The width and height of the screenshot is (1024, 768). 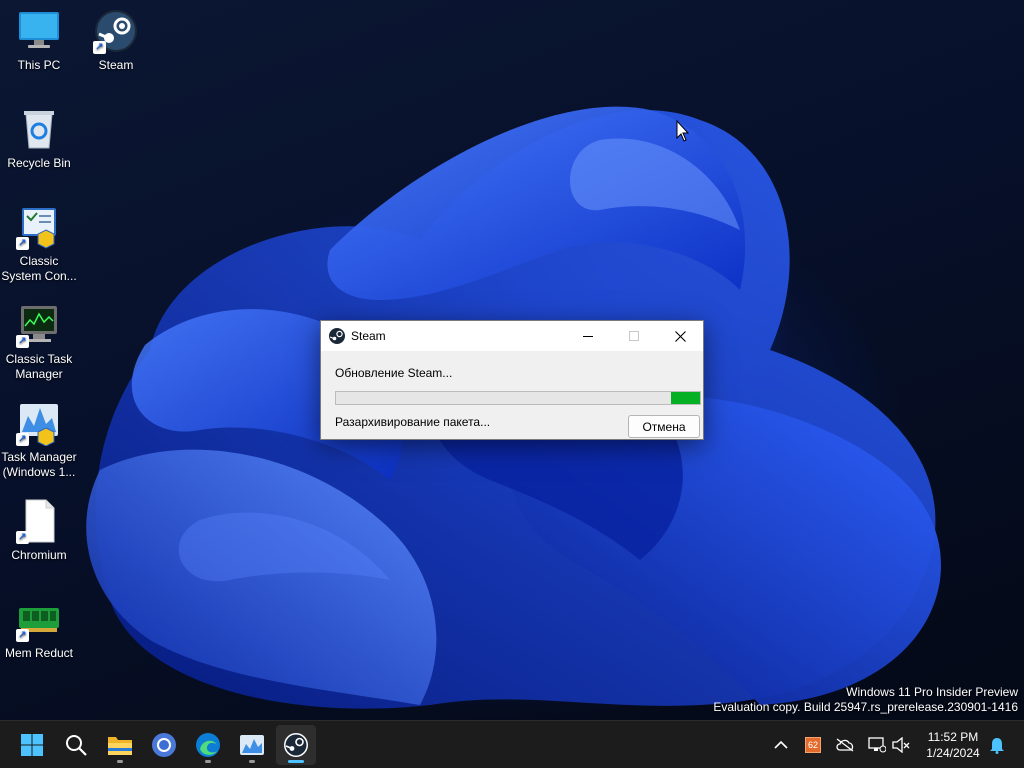 I want to click on bell-icon, so click(x=997, y=746).